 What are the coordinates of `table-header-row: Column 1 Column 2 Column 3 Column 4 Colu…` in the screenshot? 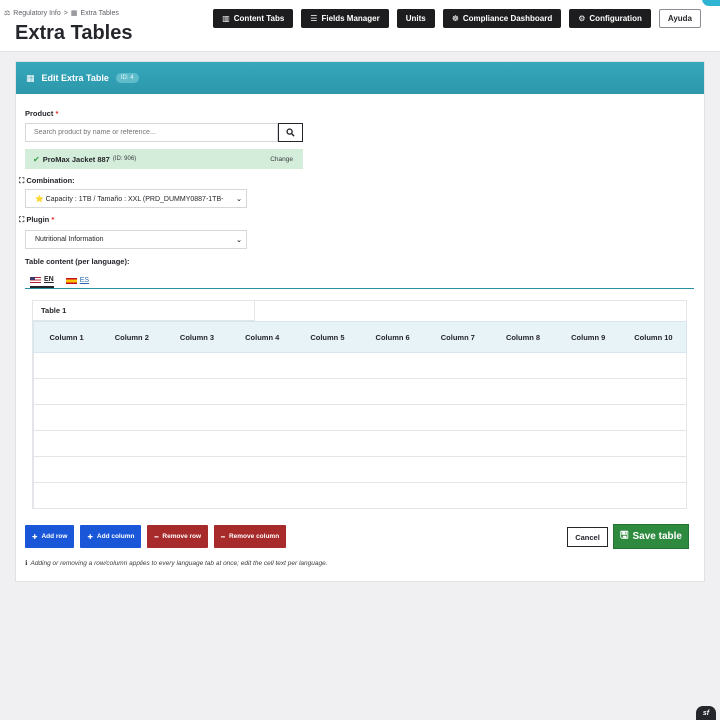 It's located at (360, 337).